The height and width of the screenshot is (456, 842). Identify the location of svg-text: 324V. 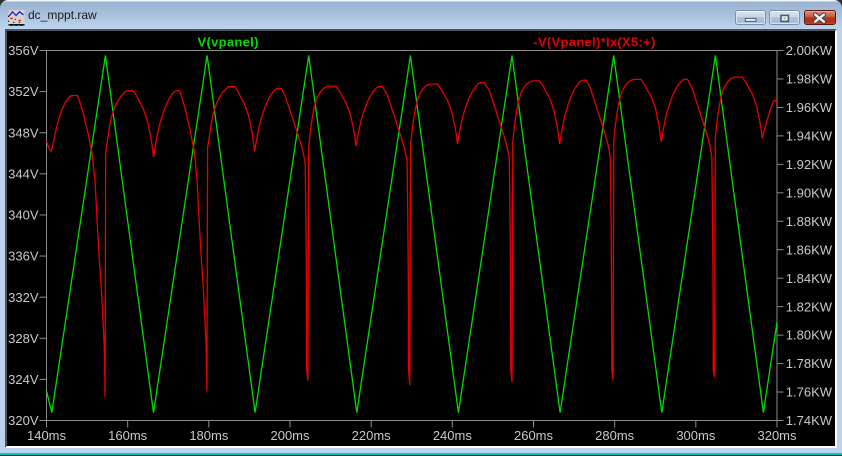
(23, 379).